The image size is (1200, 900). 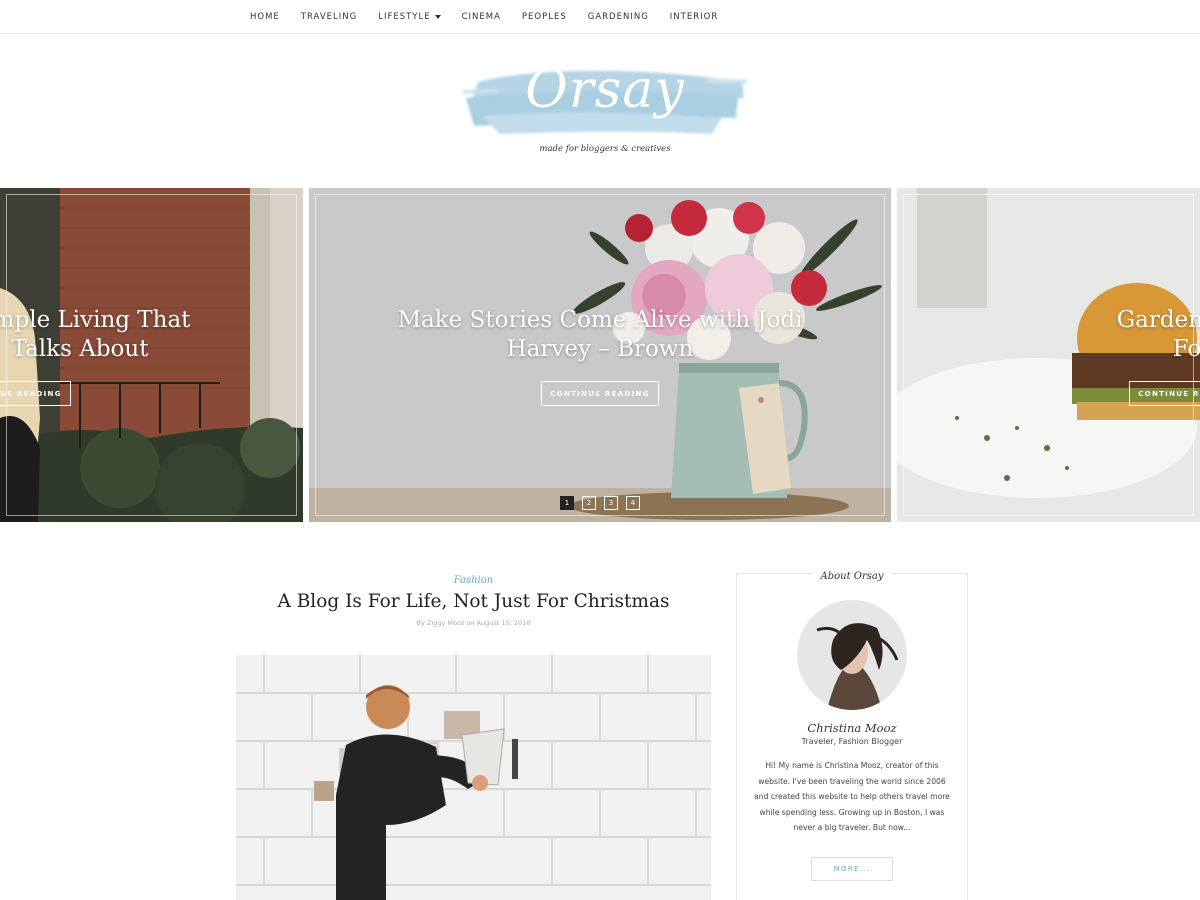 I want to click on nav-item-peoples: PEOPLES, so click(x=544, y=17).